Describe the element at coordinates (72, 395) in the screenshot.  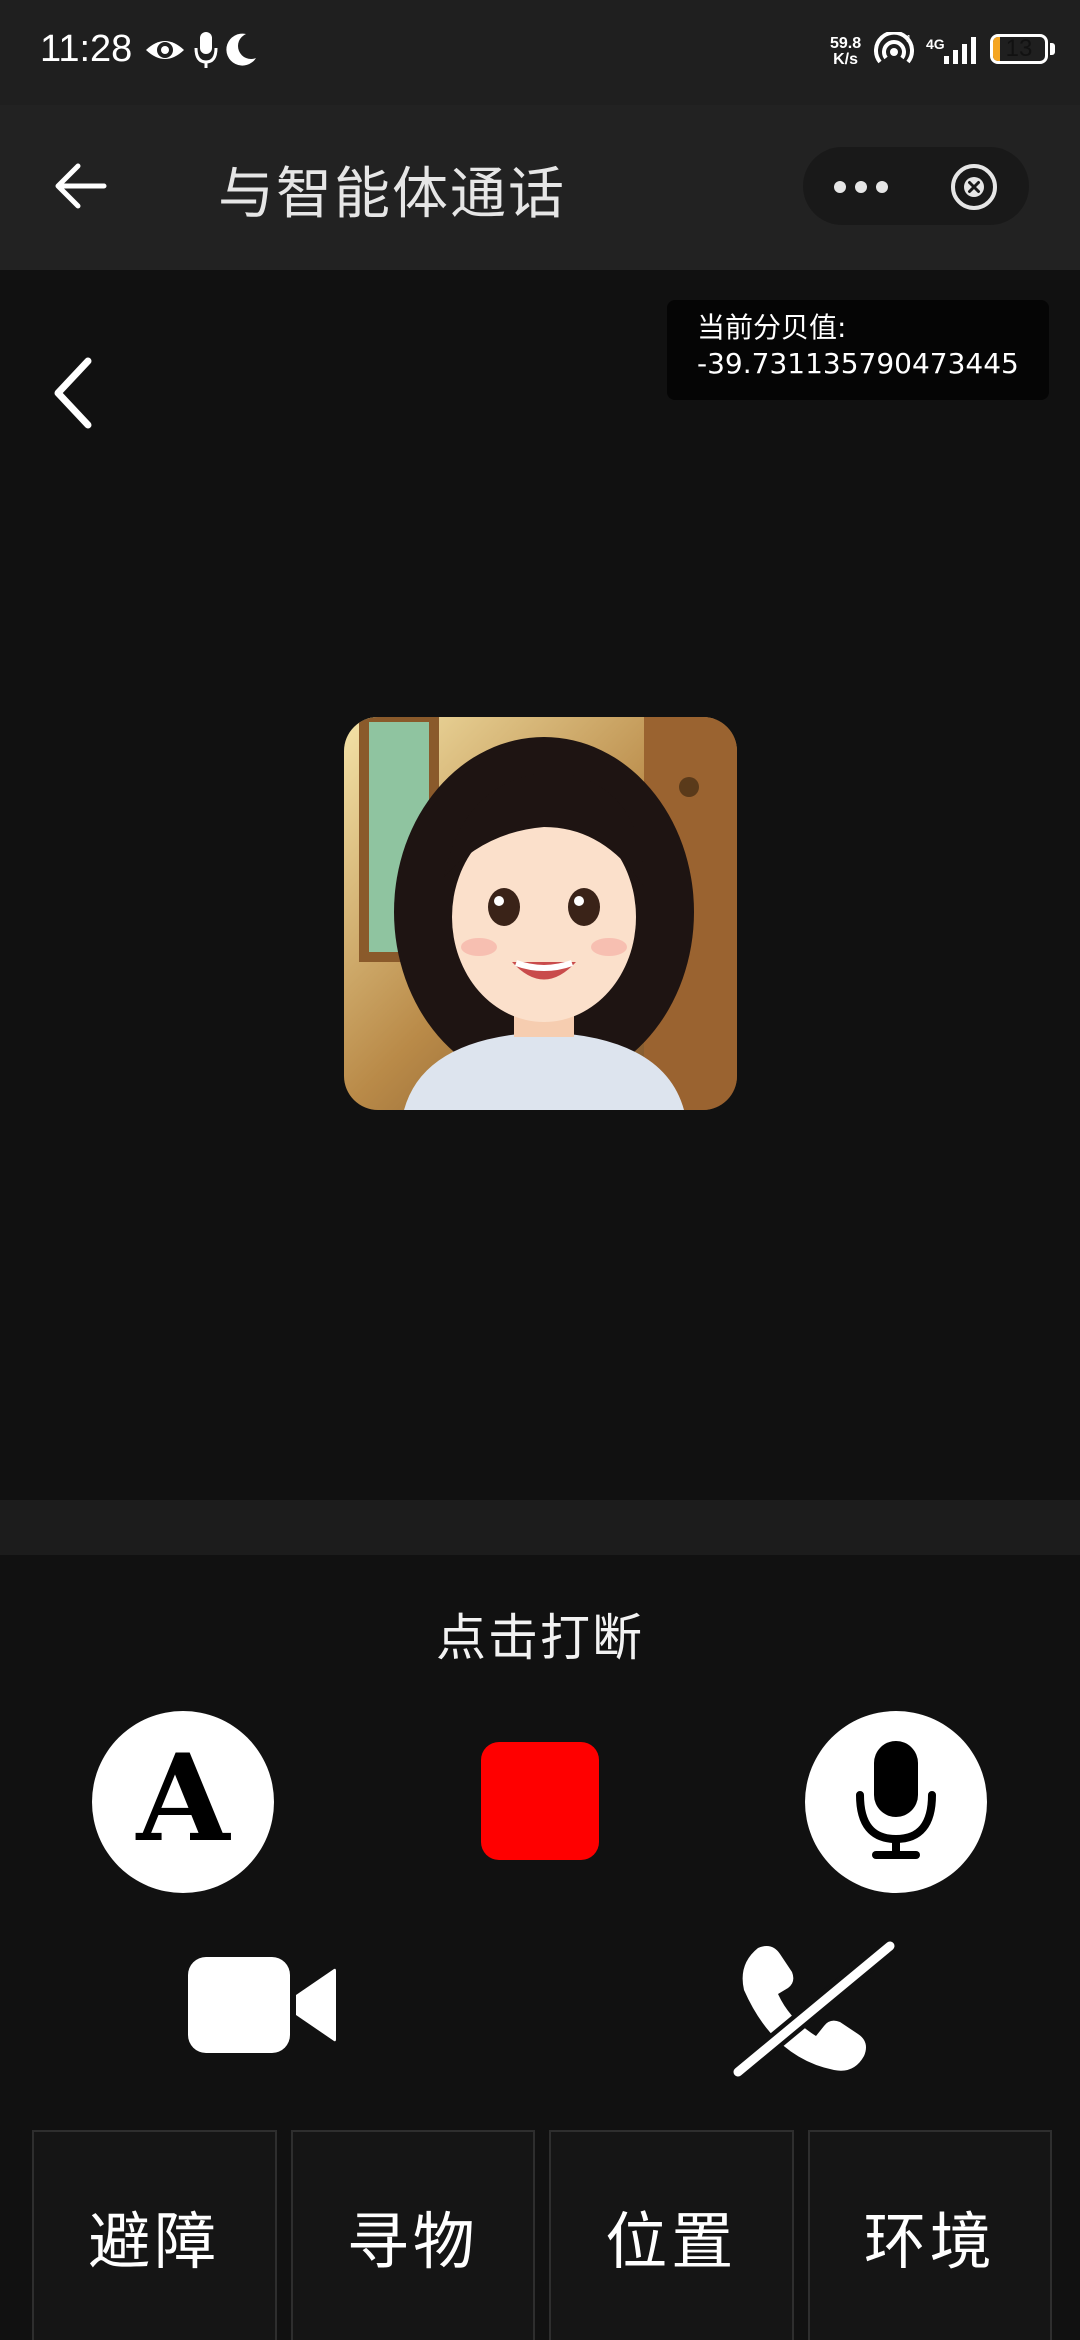
I see `chevron-left-icon` at that location.